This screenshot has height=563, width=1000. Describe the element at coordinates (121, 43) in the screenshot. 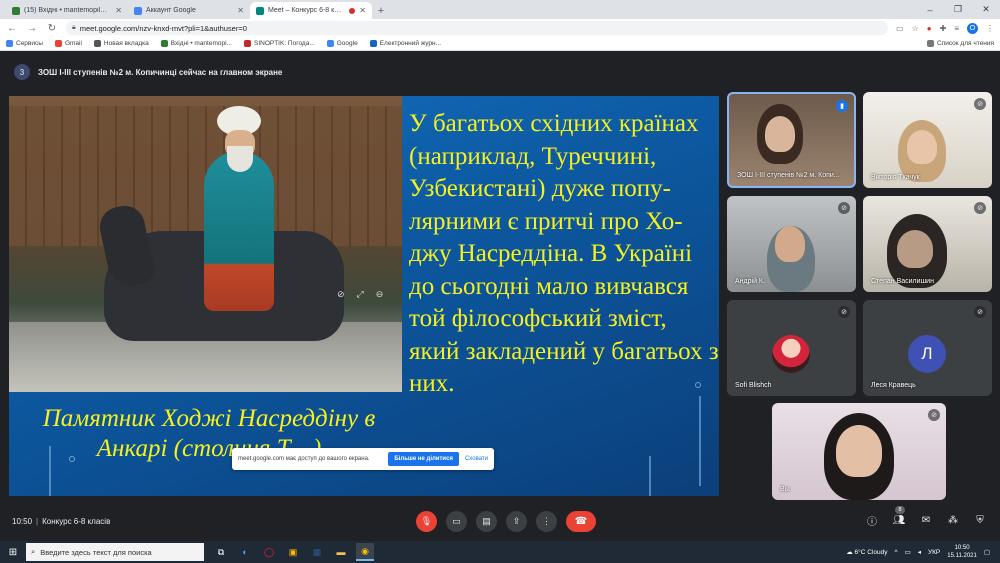

I see `bookmark-new-tab: Новая вкладка` at that location.